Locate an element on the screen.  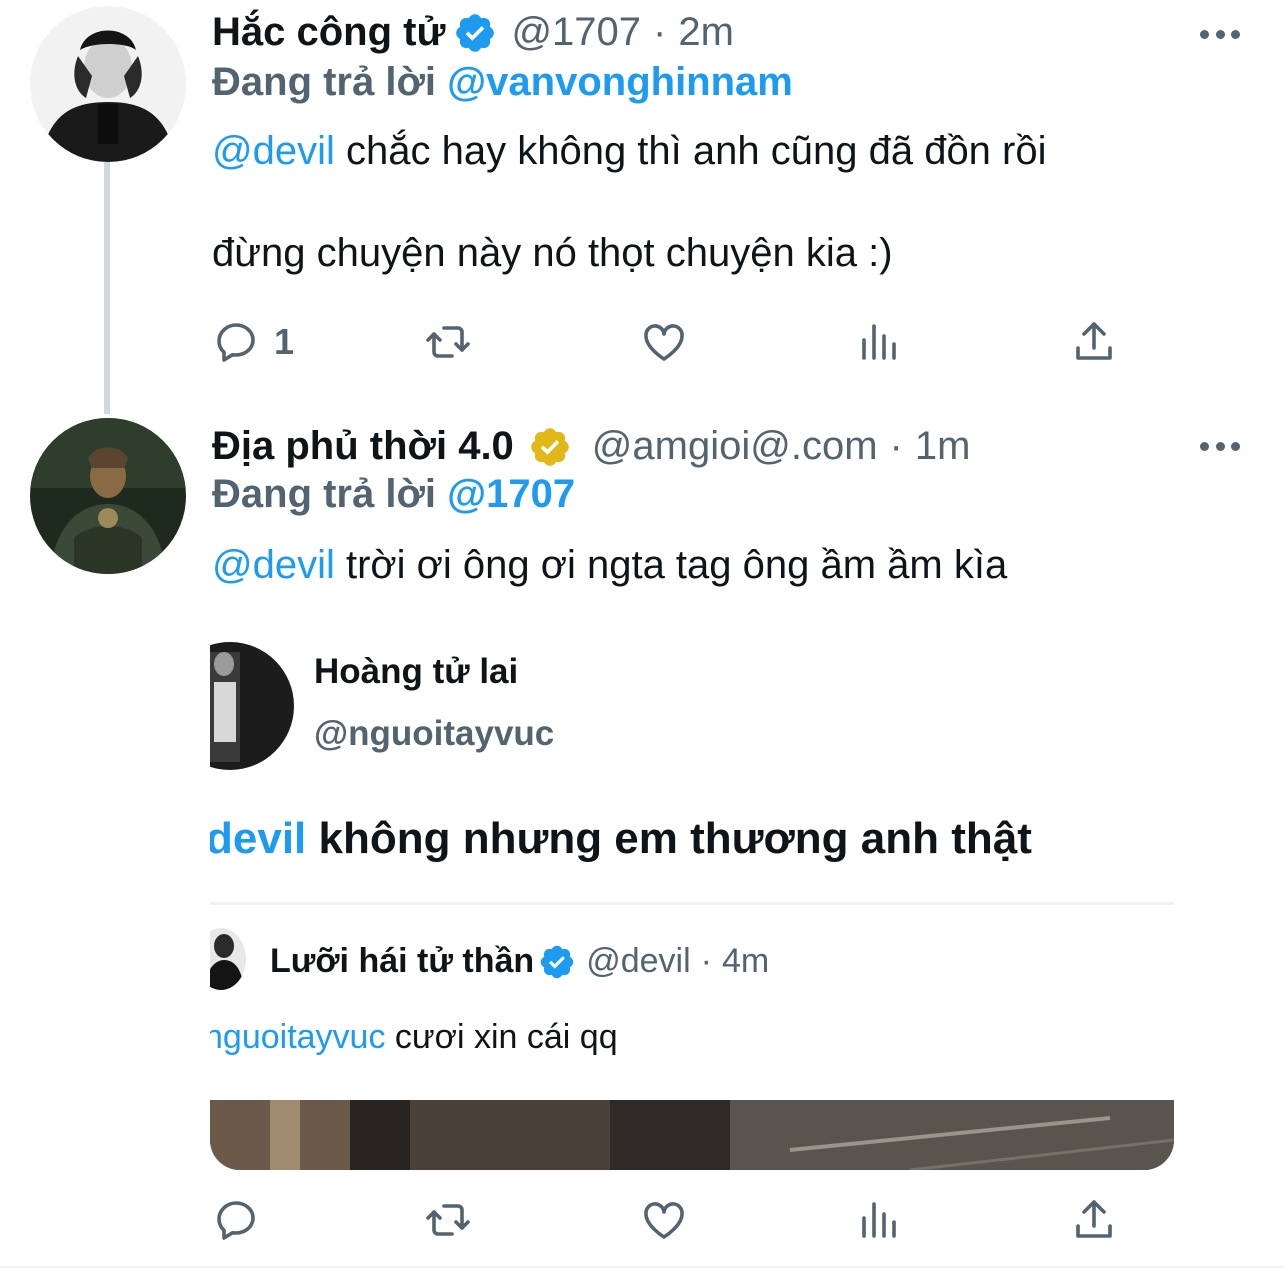
gold-verified-icon is located at coordinates (550, 447).